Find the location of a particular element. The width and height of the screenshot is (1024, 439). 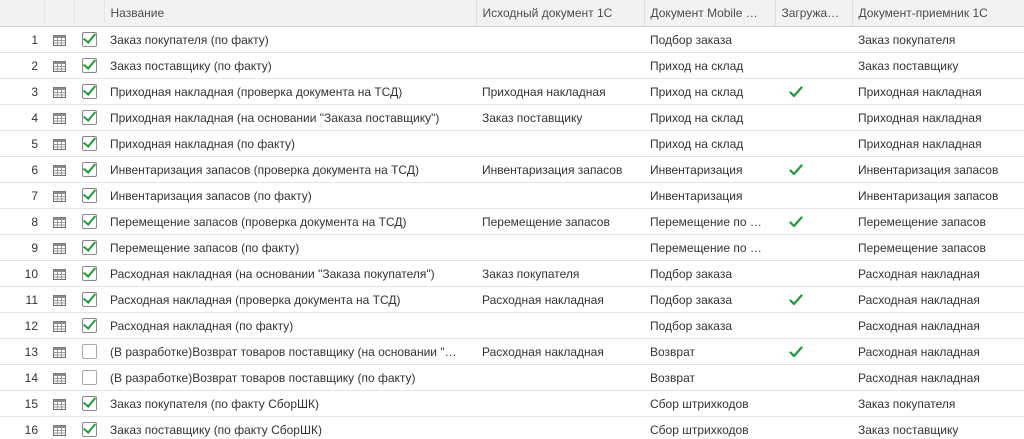

row-number: 8 is located at coordinates (22, 221).